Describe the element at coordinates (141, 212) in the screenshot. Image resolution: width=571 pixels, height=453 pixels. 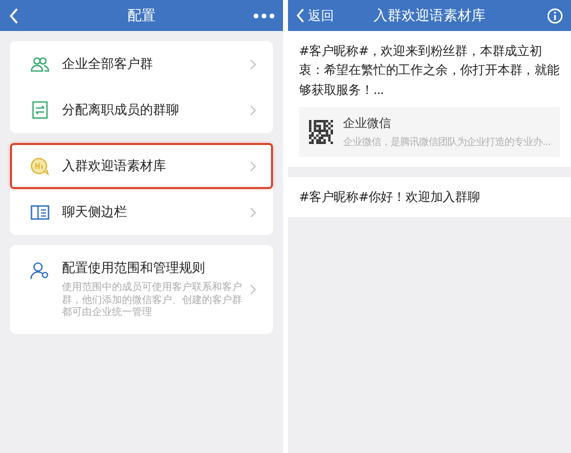
I see `menu-item: 聊天侧边栏` at that location.